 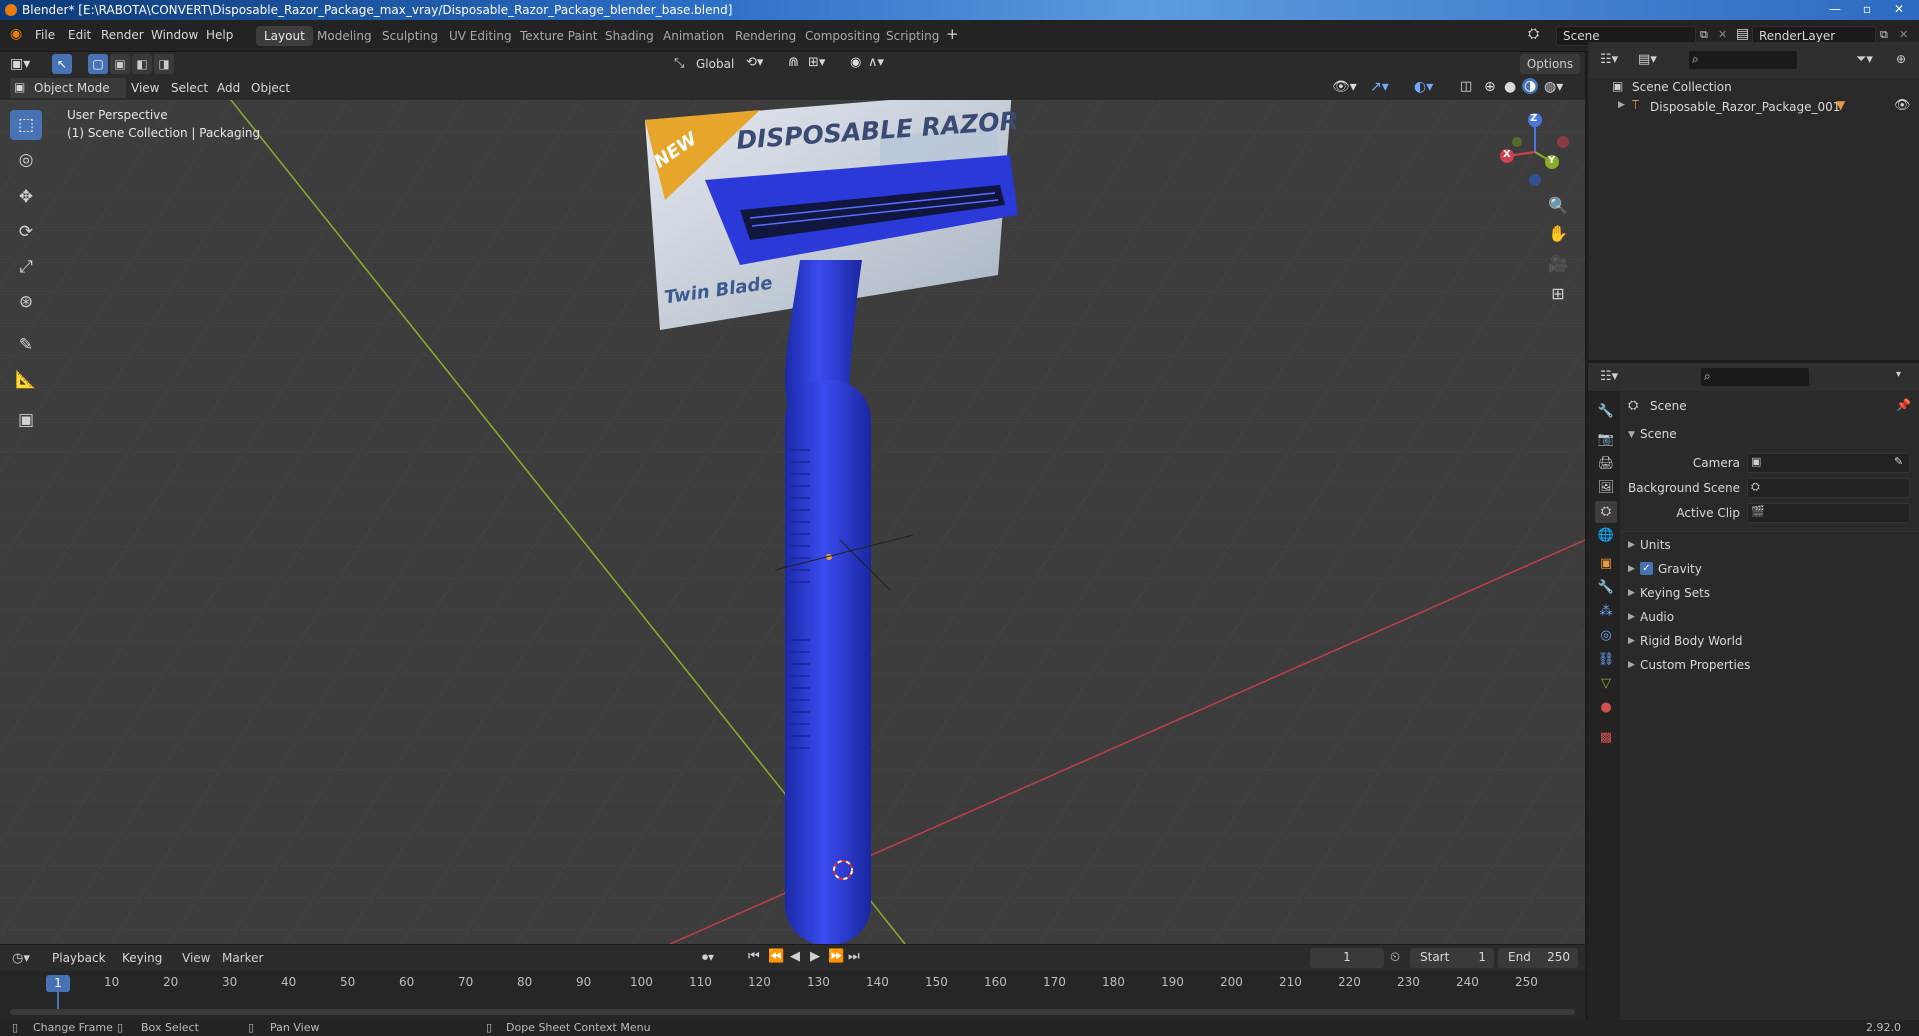 I want to click on close-button: ✕, so click(x=1899, y=9).